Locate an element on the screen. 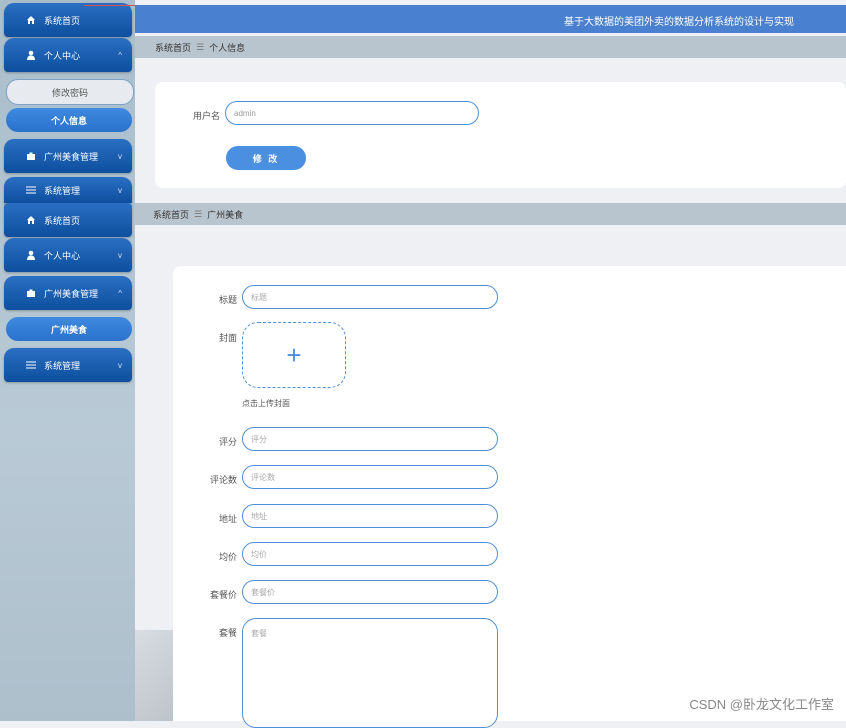  plus-icon: + is located at coordinates (294, 354).